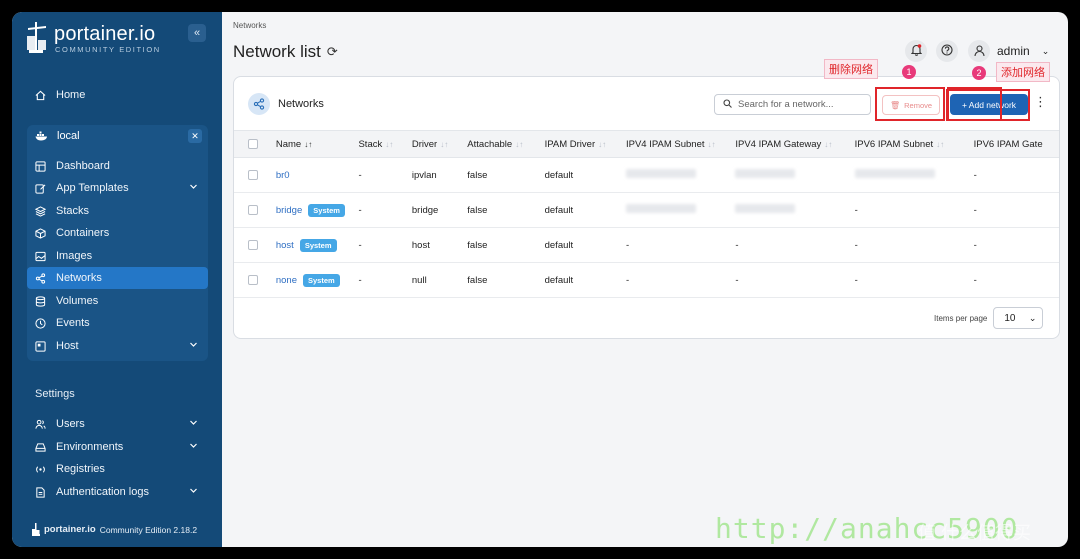 Image resolution: width=1080 pixels, height=559 pixels. Describe the element at coordinates (559, 210) in the screenshot. I see `cell-ipam-driver: default` at that location.